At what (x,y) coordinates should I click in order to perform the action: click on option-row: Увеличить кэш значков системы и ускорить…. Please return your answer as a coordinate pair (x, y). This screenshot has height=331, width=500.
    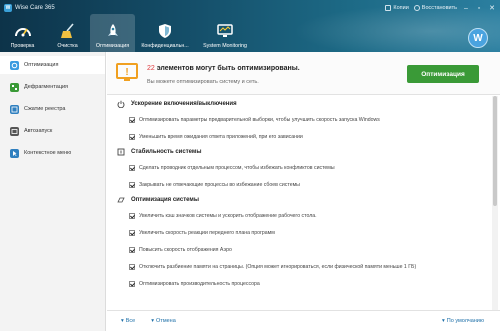
    Looking at the image, I should click on (299, 215).